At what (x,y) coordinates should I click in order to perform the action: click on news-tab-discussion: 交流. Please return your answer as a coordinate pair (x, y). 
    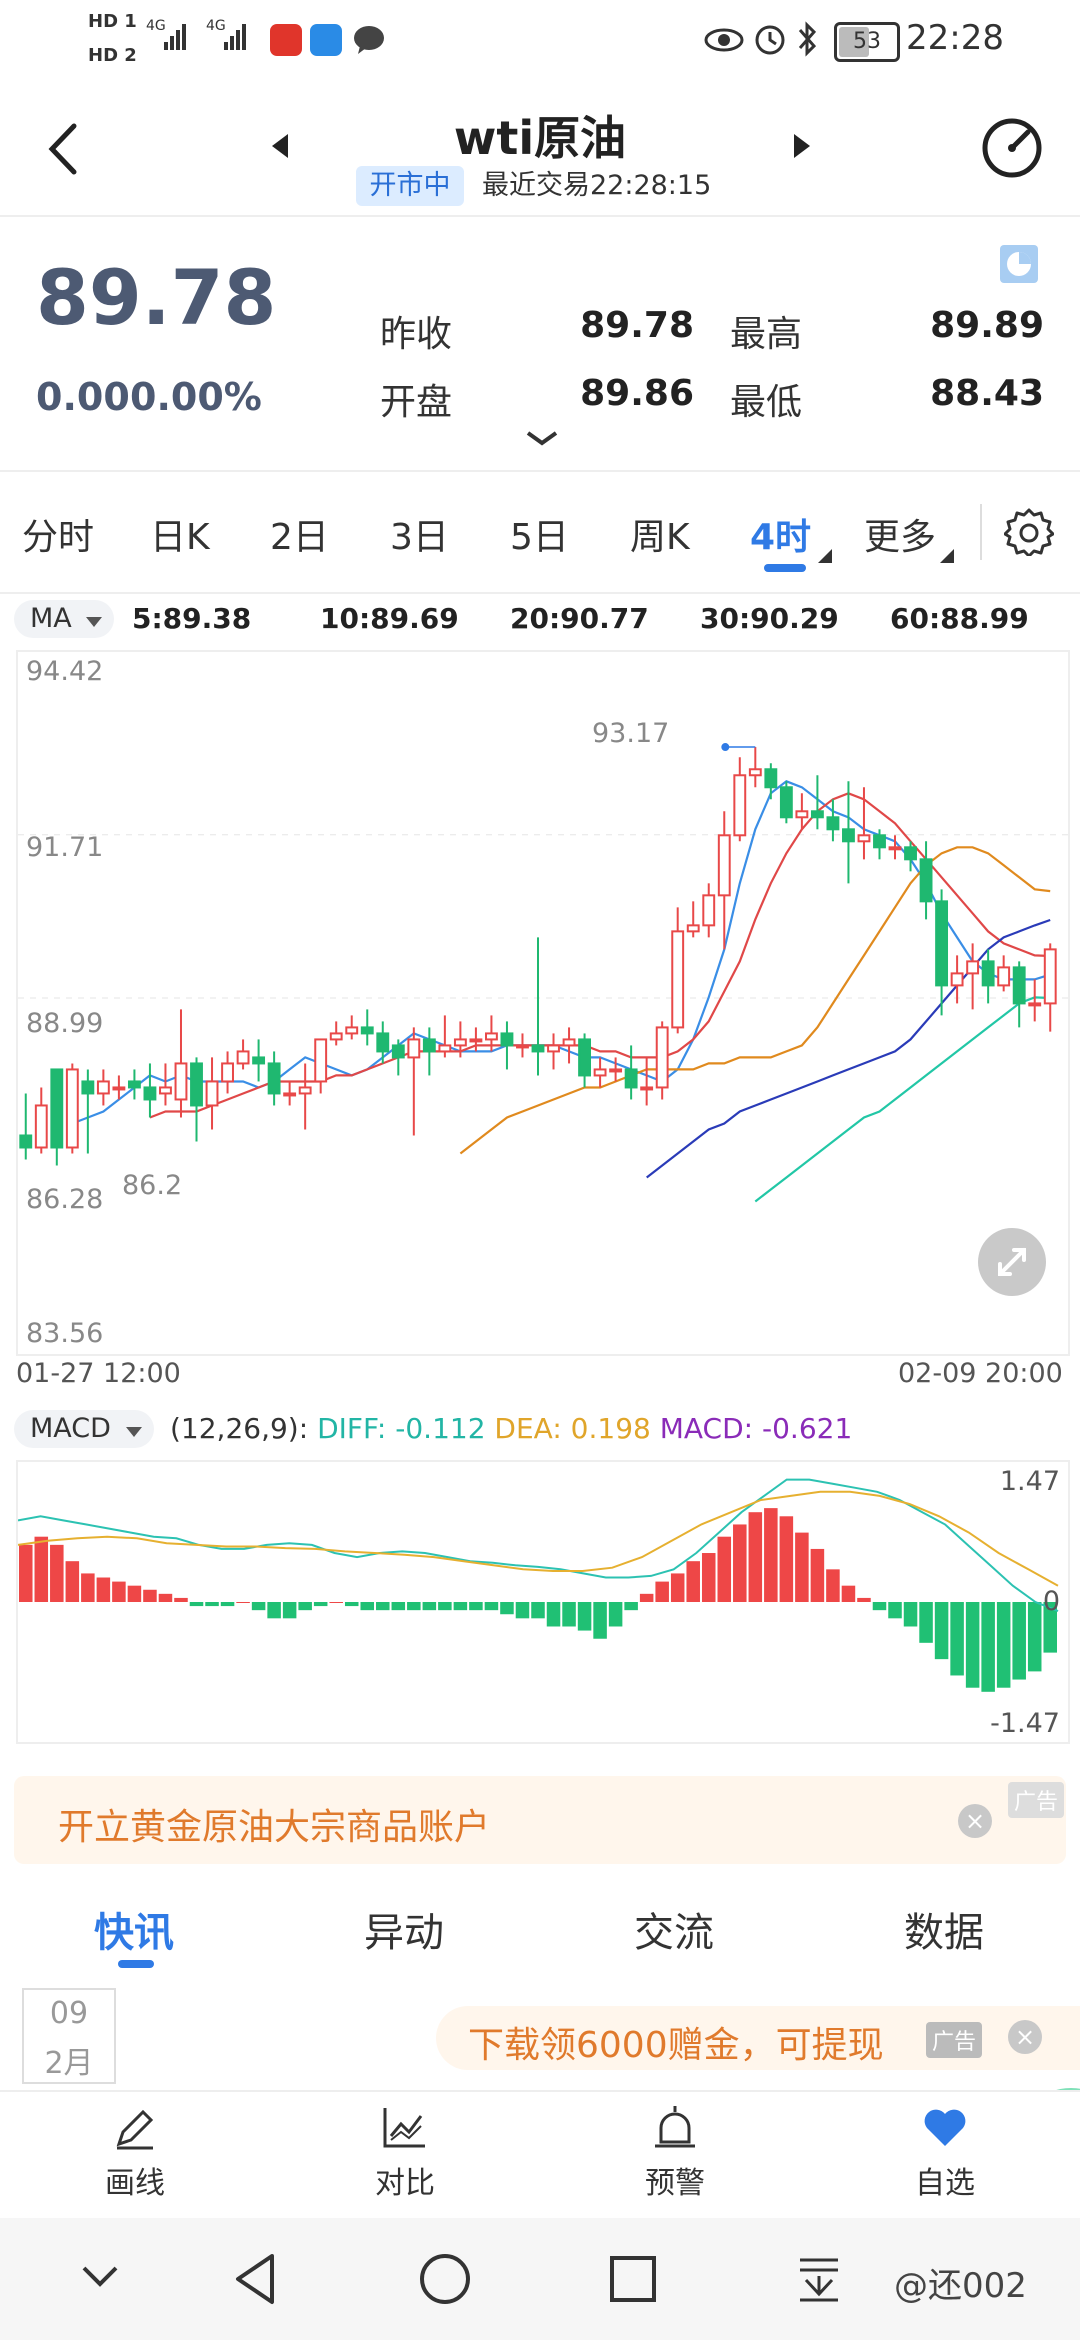
    Looking at the image, I should click on (674, 1929).